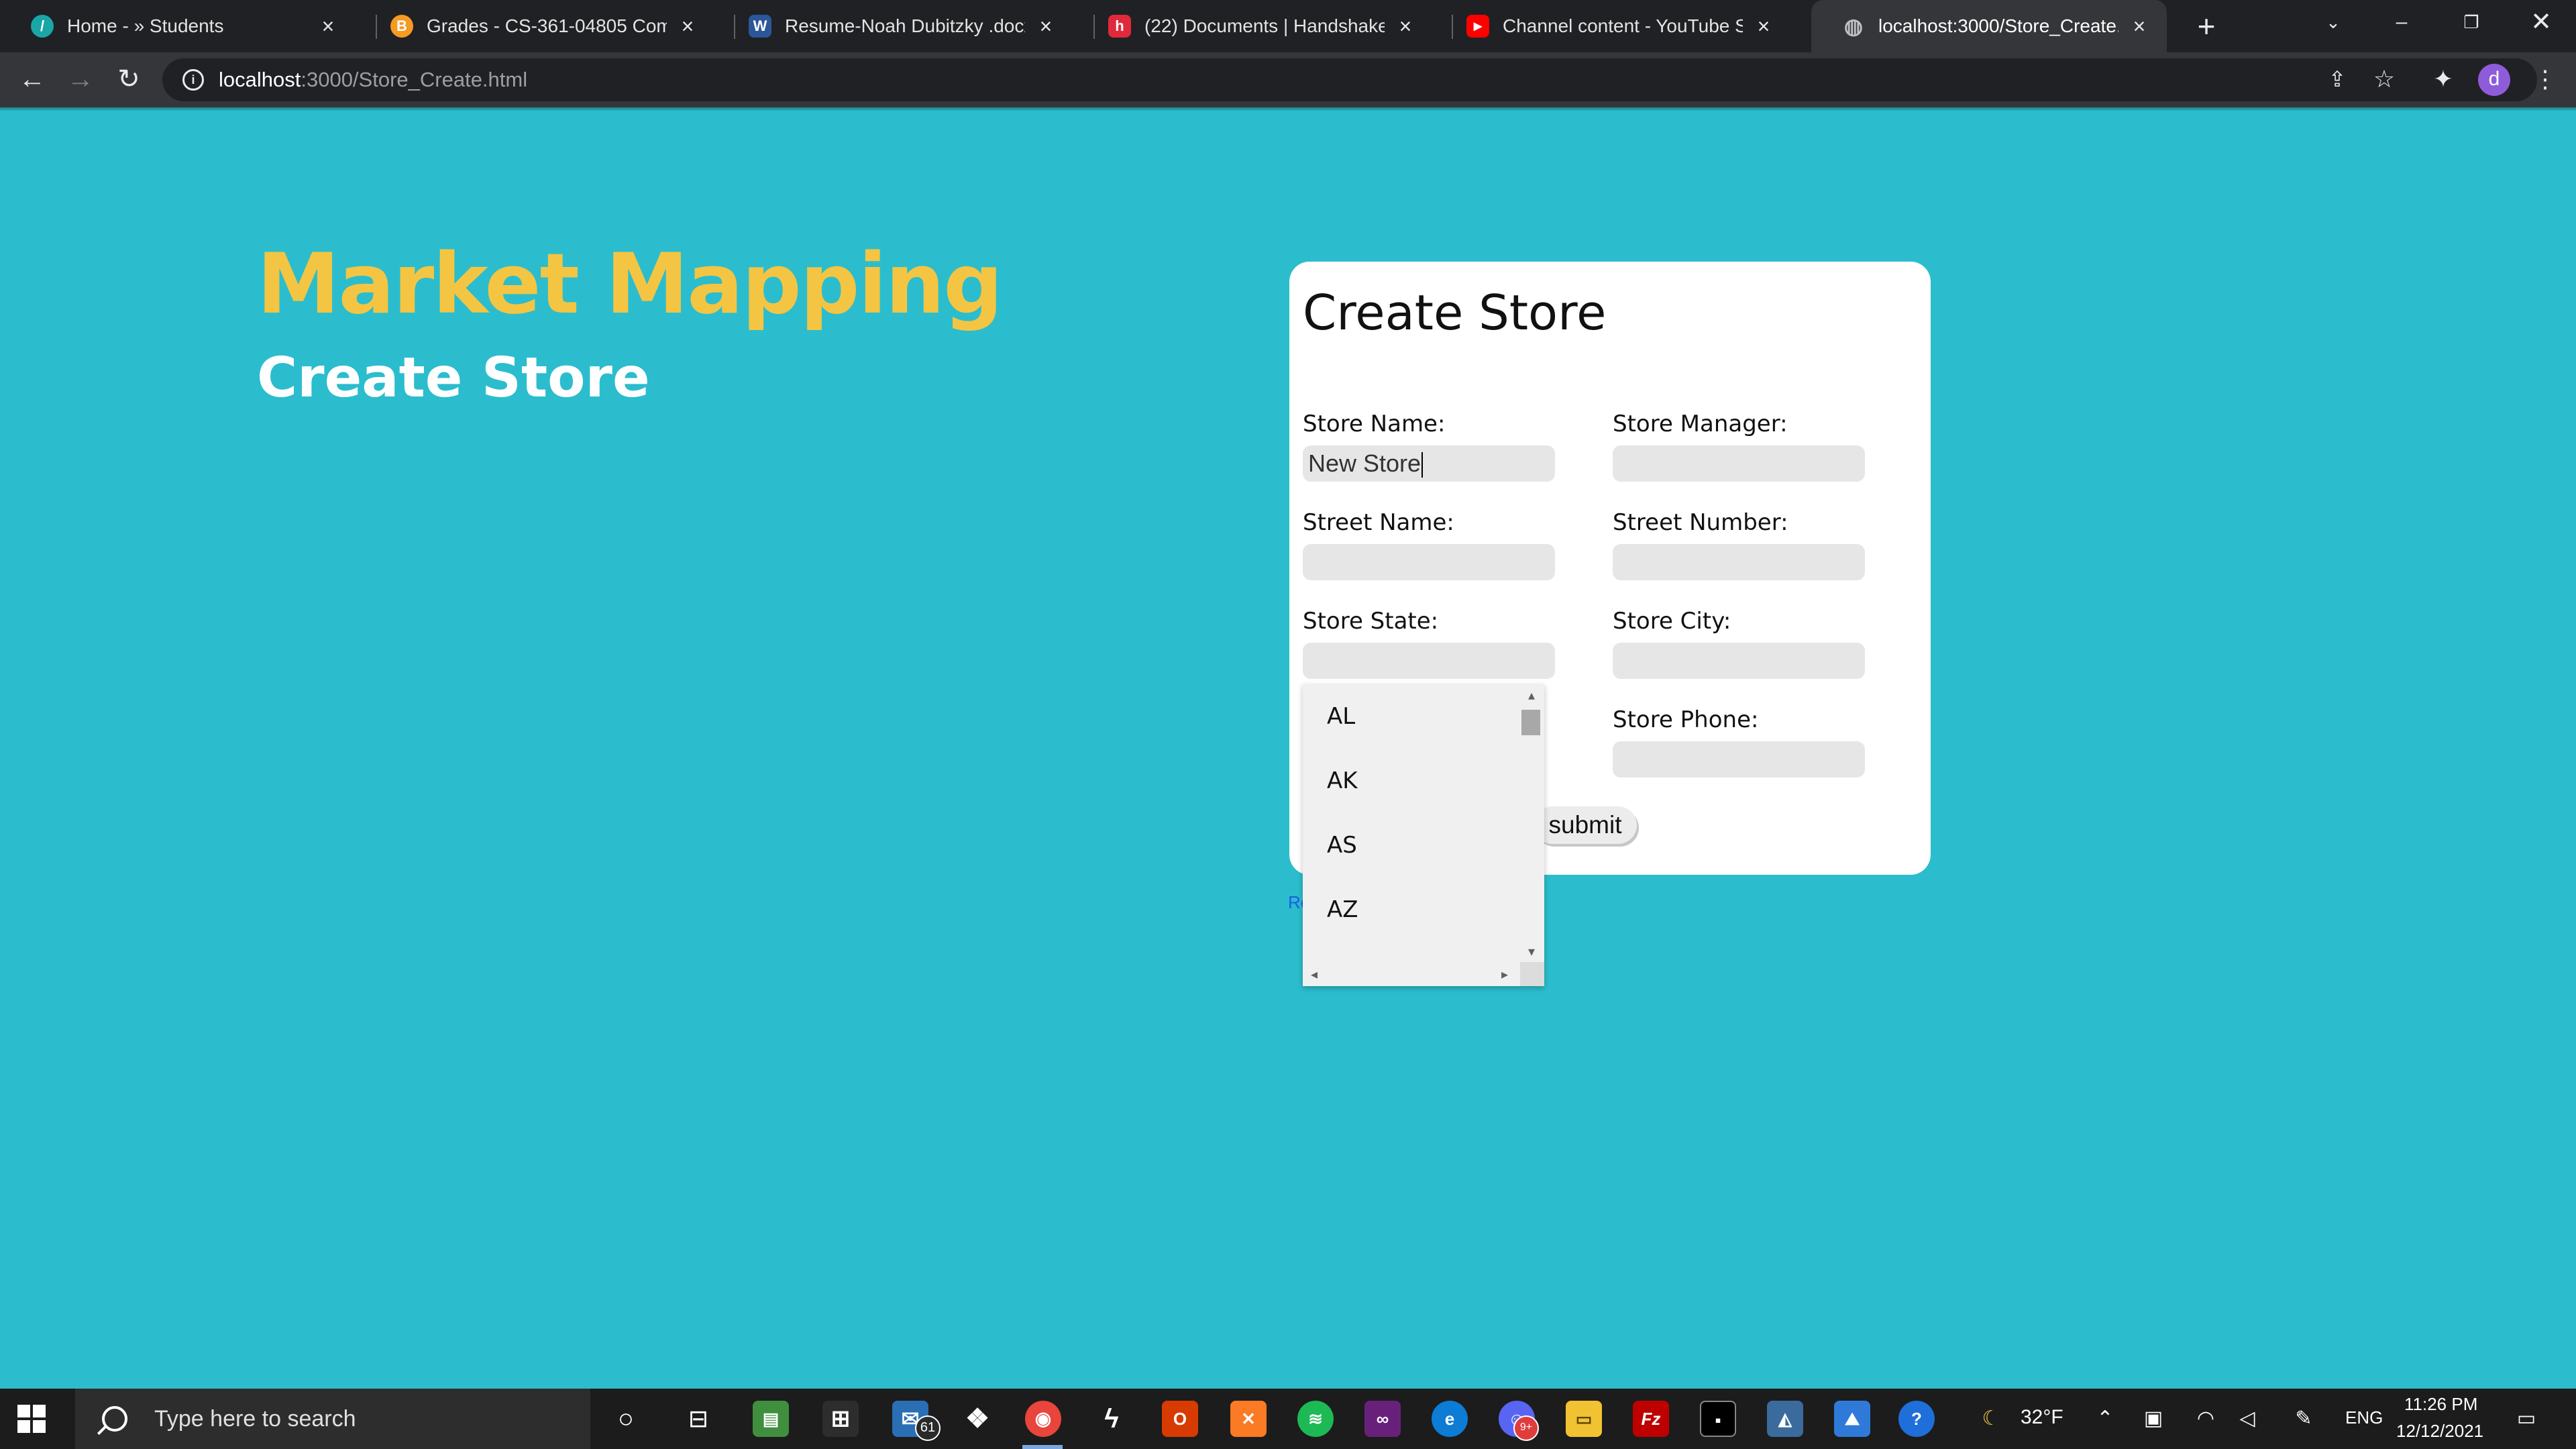 Image resolution: width=2576 pixels, height=1449 pixels. Describe the element at coordinates (129, 79) in the screenshot. I see `reload-icon: ↻` at that location.